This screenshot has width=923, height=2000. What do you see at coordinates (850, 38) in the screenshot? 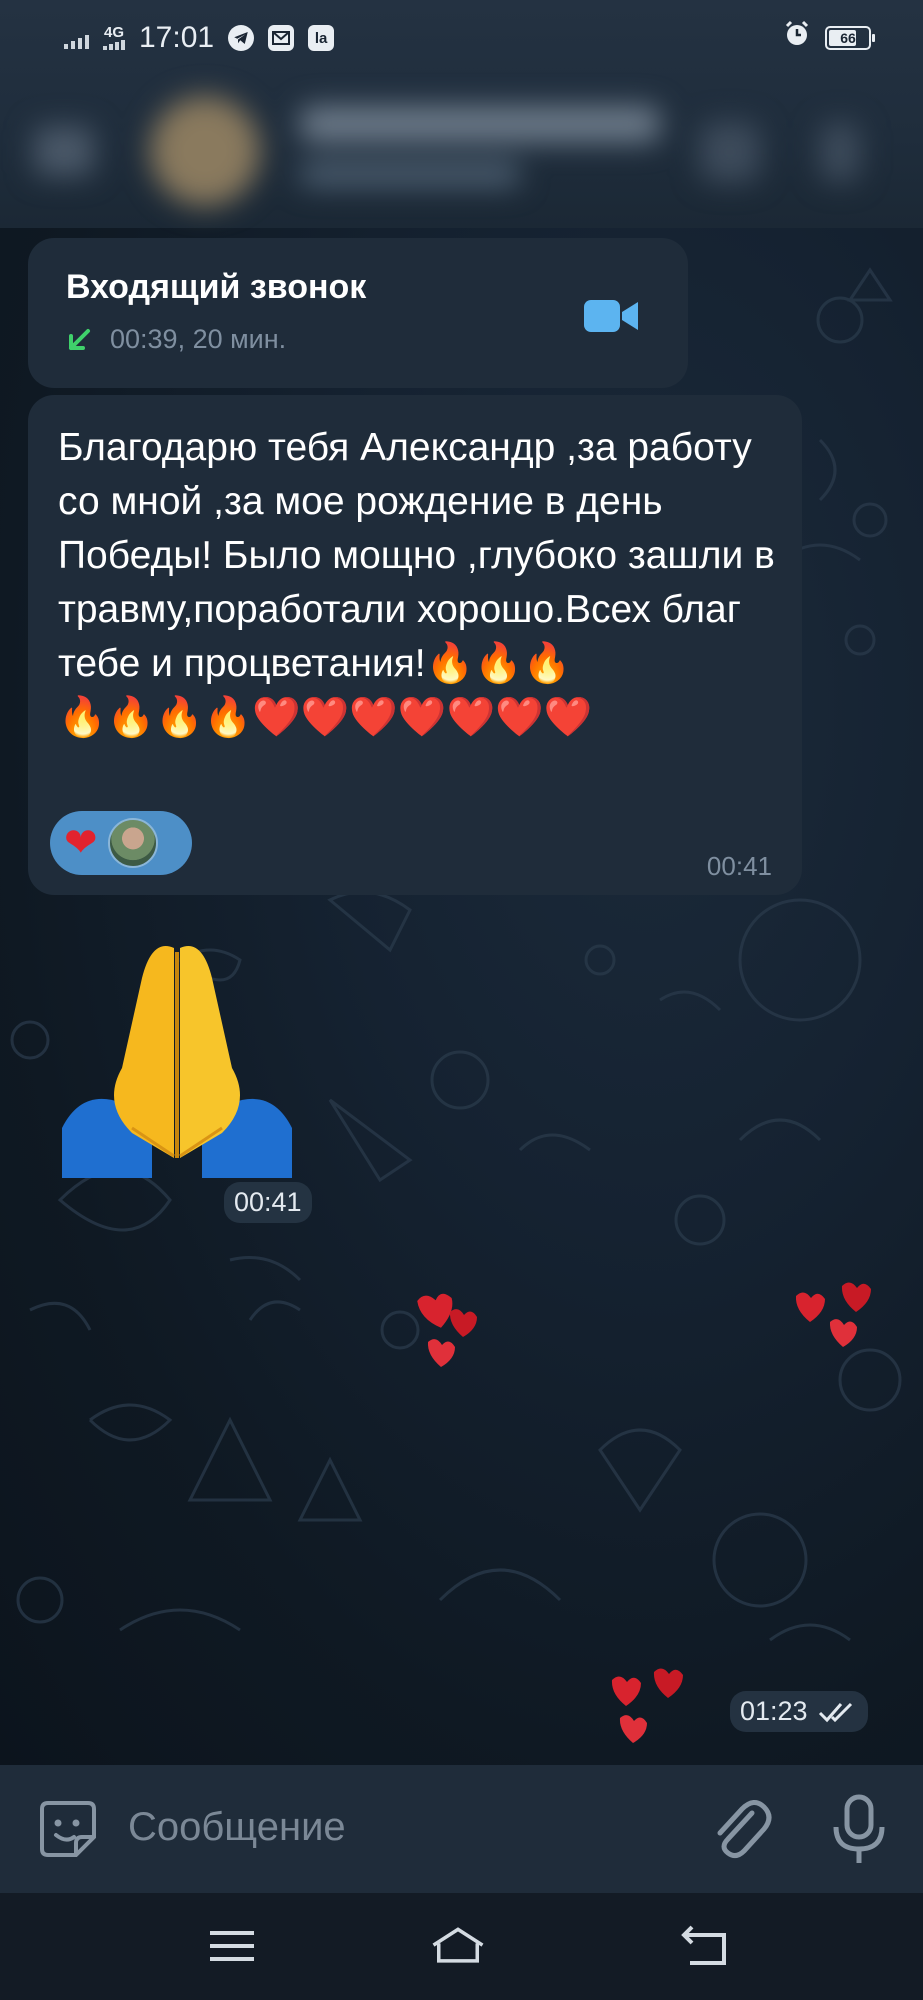
I see `battery-icon: 66` at bounding box center [850, 38].